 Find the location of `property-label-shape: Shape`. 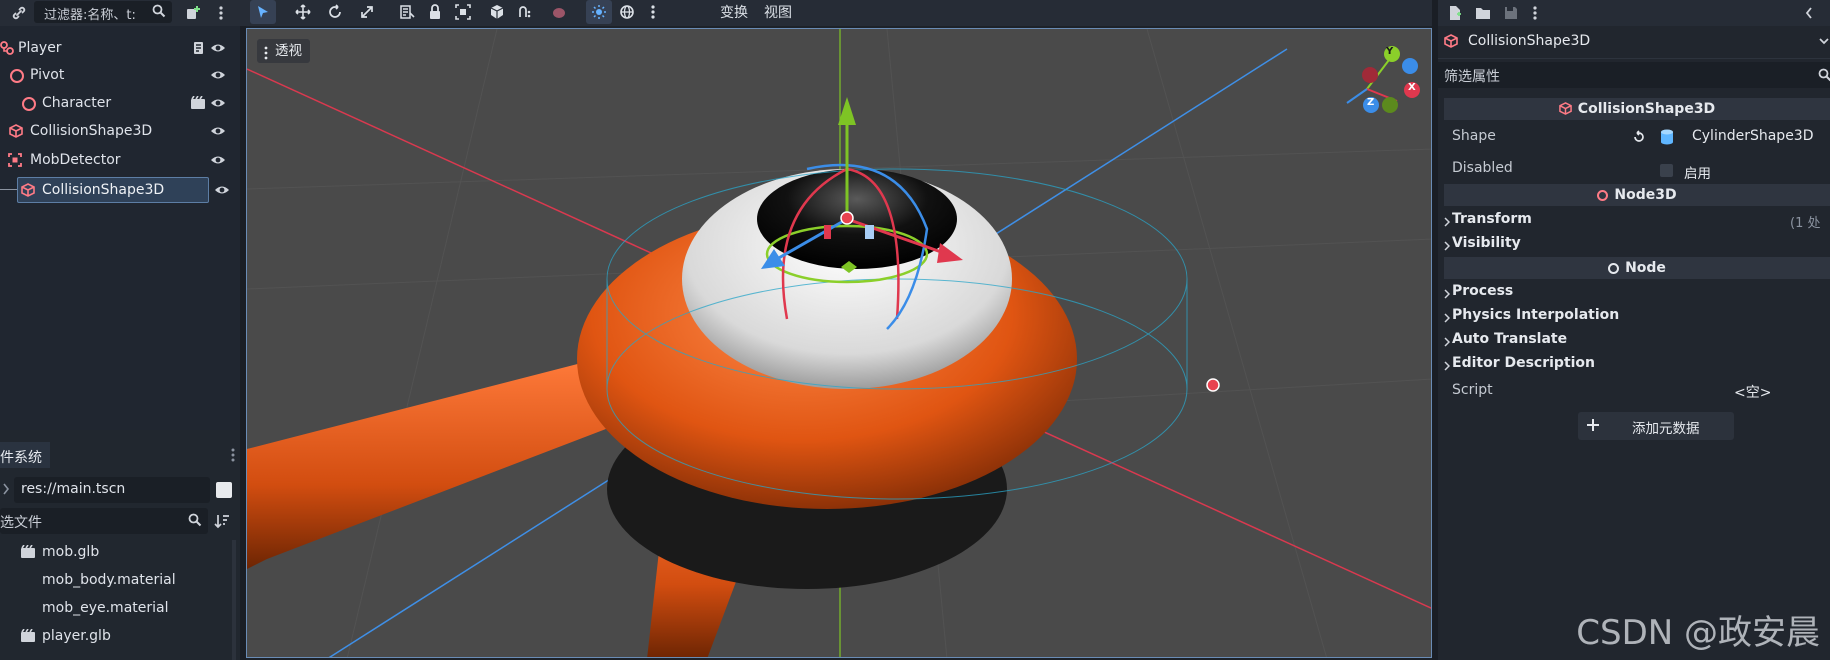

property-label-shape: Shape is located at coordinates (1474, 136).